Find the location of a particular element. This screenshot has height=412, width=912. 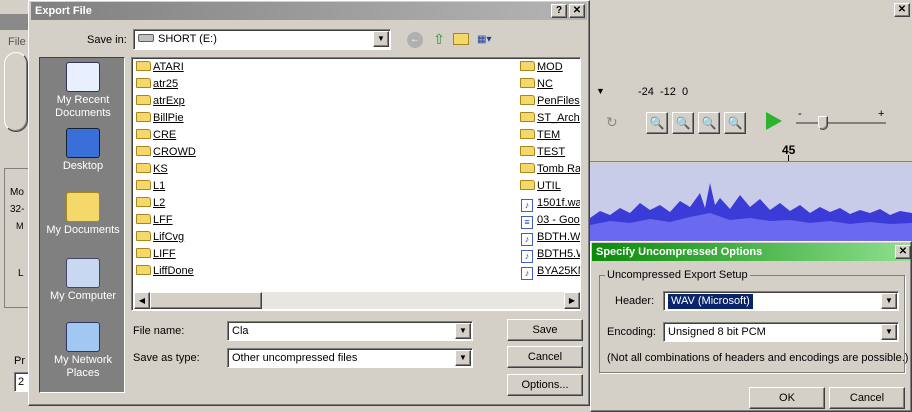

speed-slider-thumb is located at coordinates (823, 123).